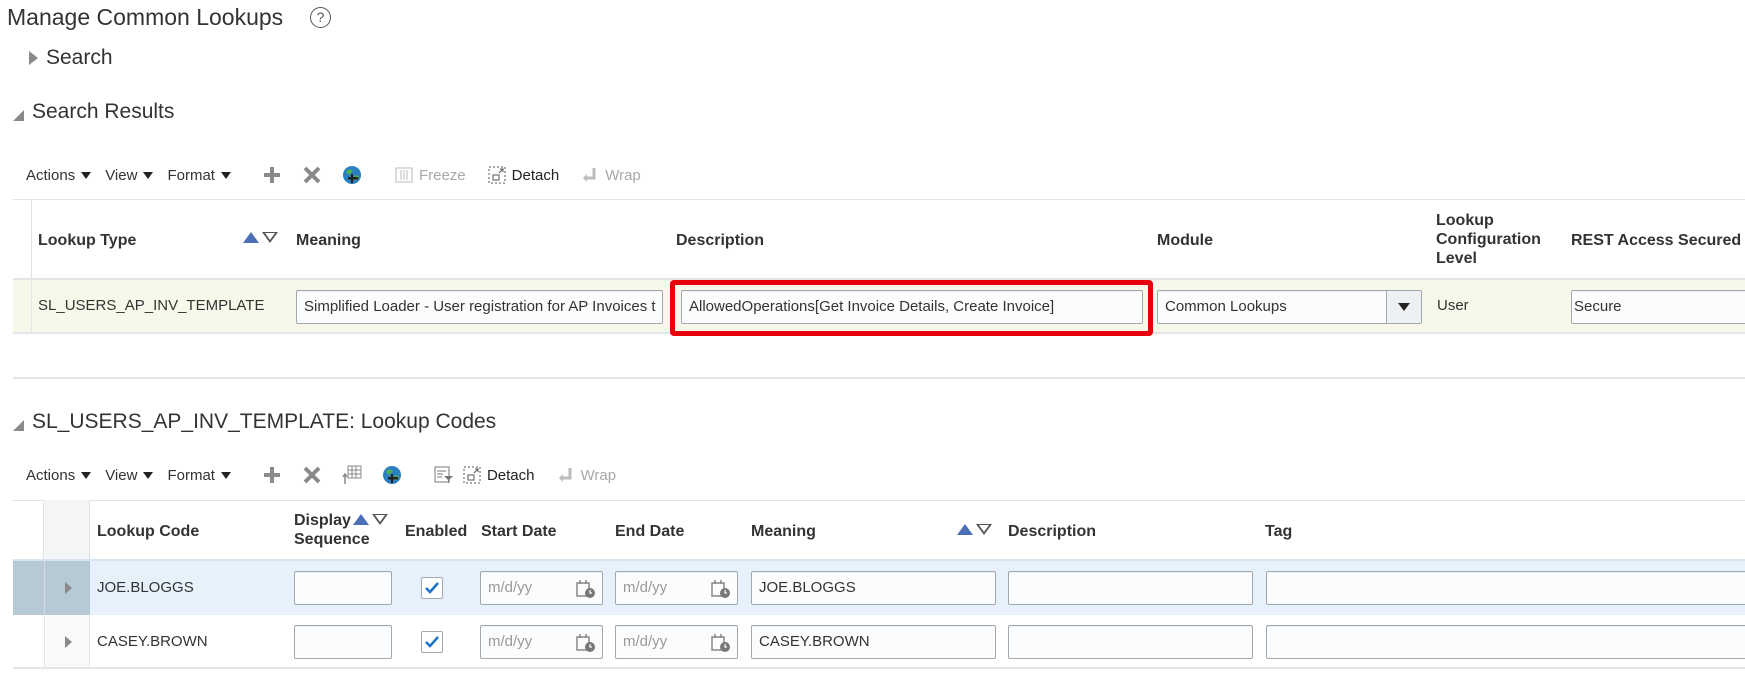 The height and width of the screenshot is (675, 1745). What do you see at coordinates (79, 57) in the screenshot?
I see `search-section-title: Search` at bounding box center [79, 57].